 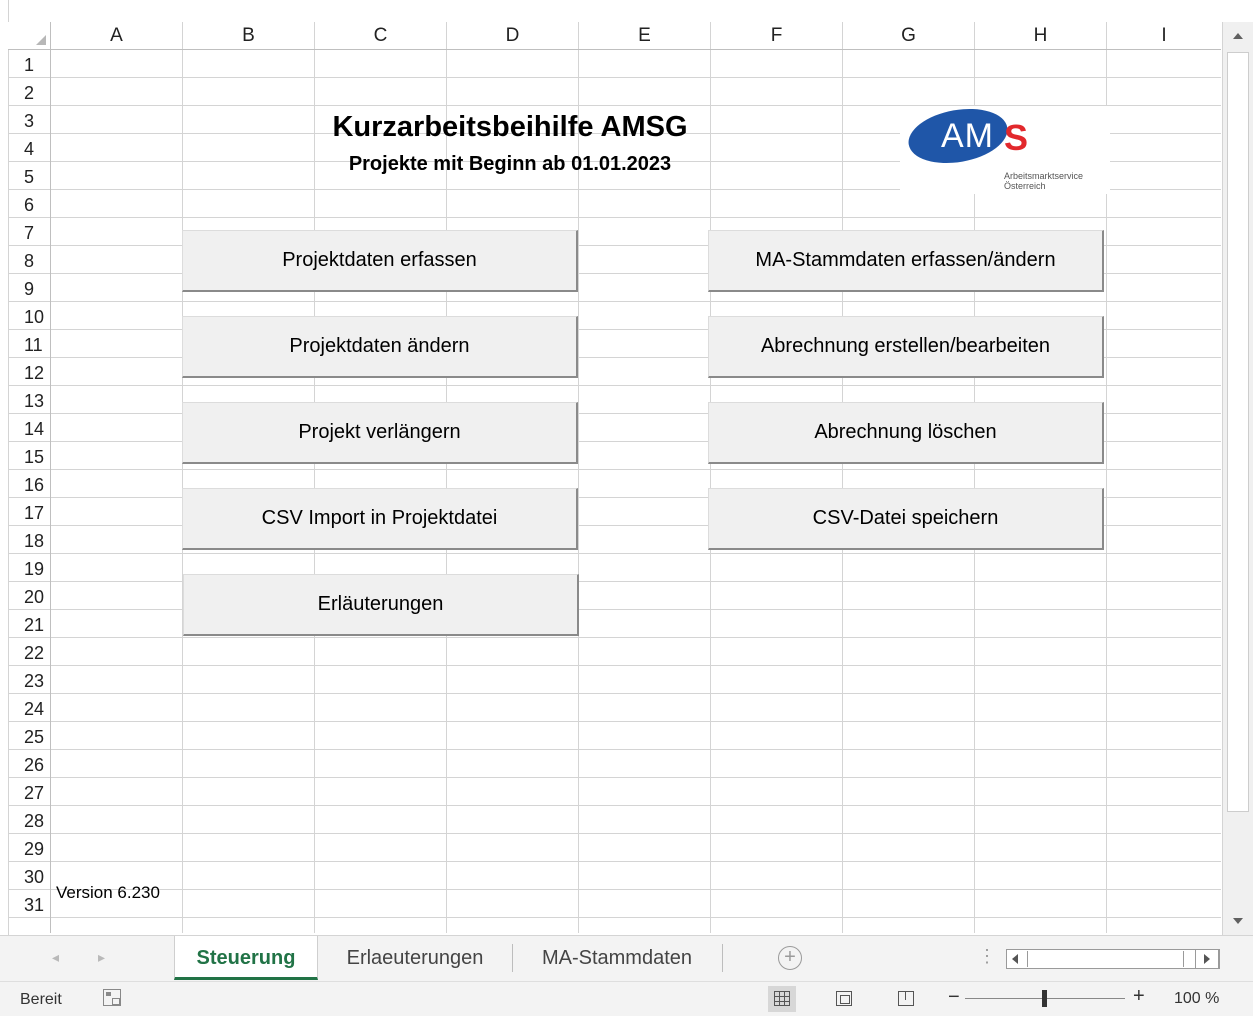 I want to click on row-header-1: 1, so click(x=29, y=64).